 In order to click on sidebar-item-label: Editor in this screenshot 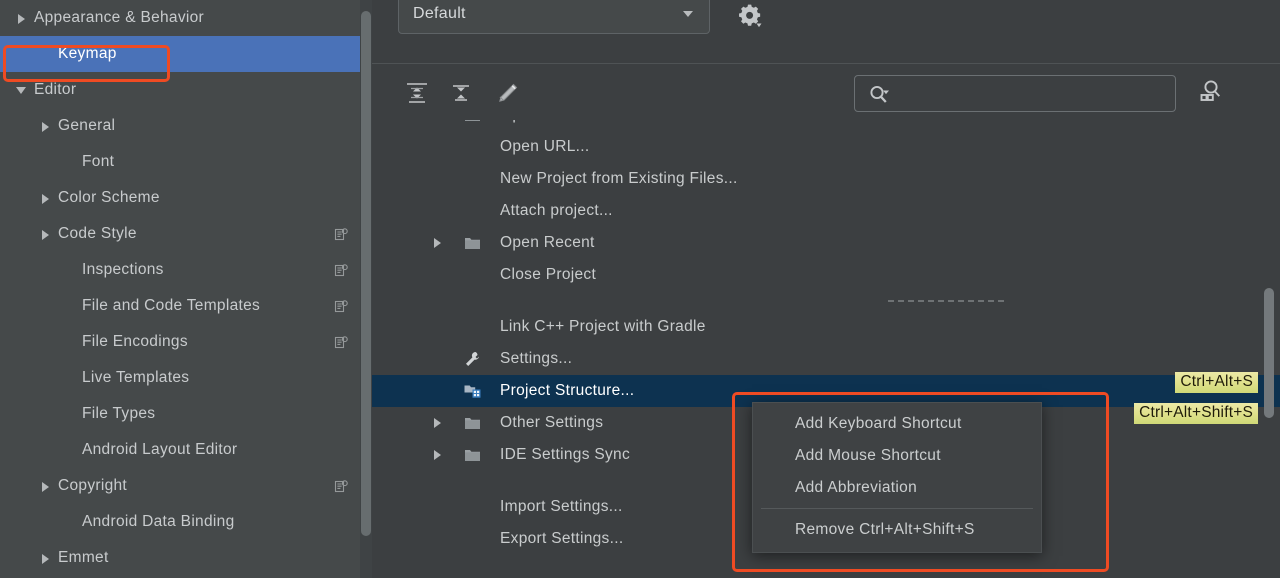, I will do `click(55, 89)`.